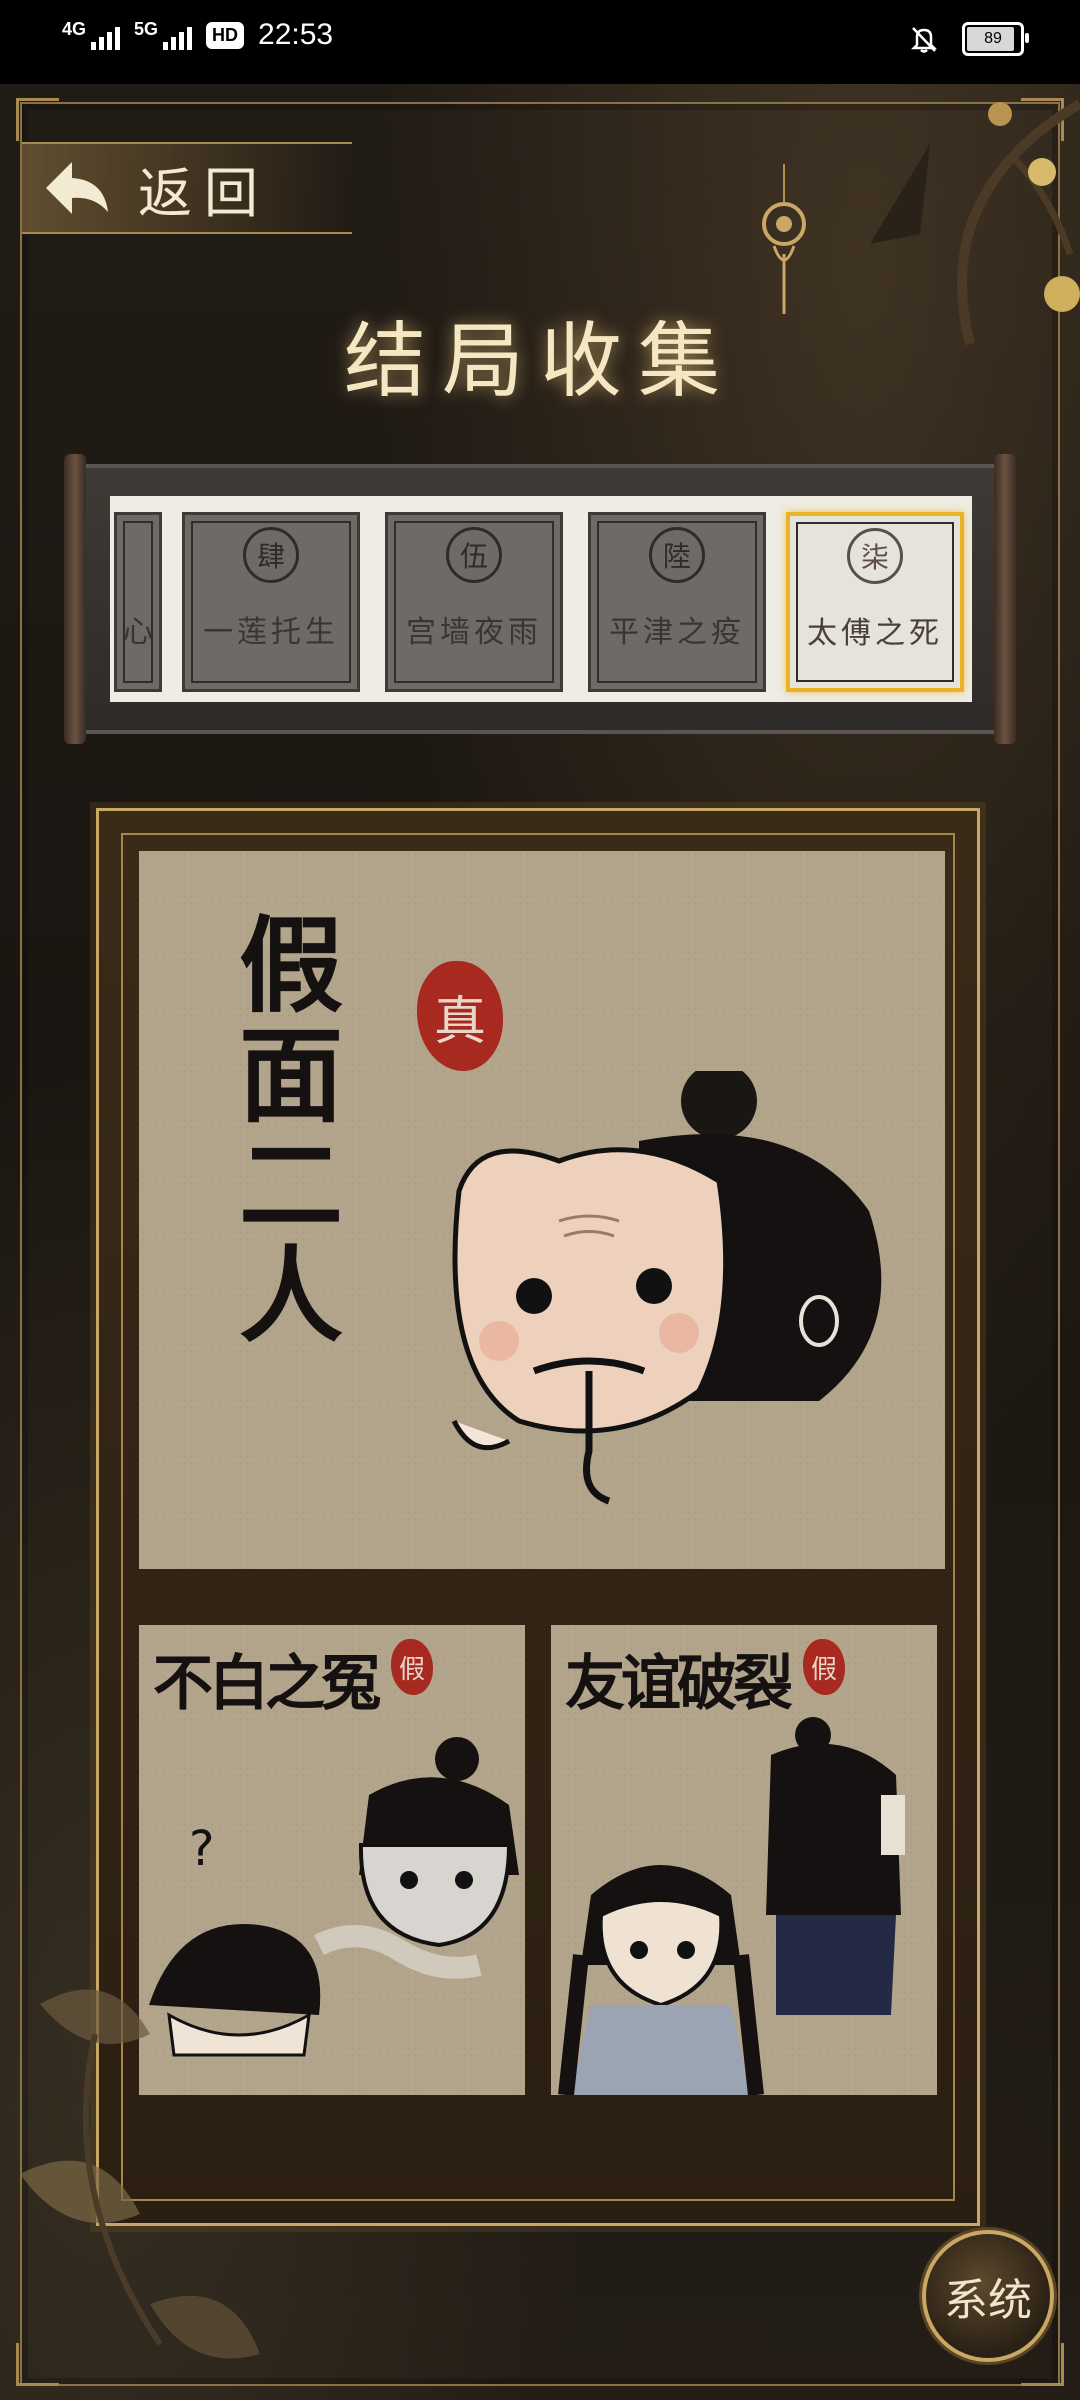  What do you see at coordinates (875, 556) in the screenshot?
I see `ending-number-seal: 柒` at bounding box center [875, 556].